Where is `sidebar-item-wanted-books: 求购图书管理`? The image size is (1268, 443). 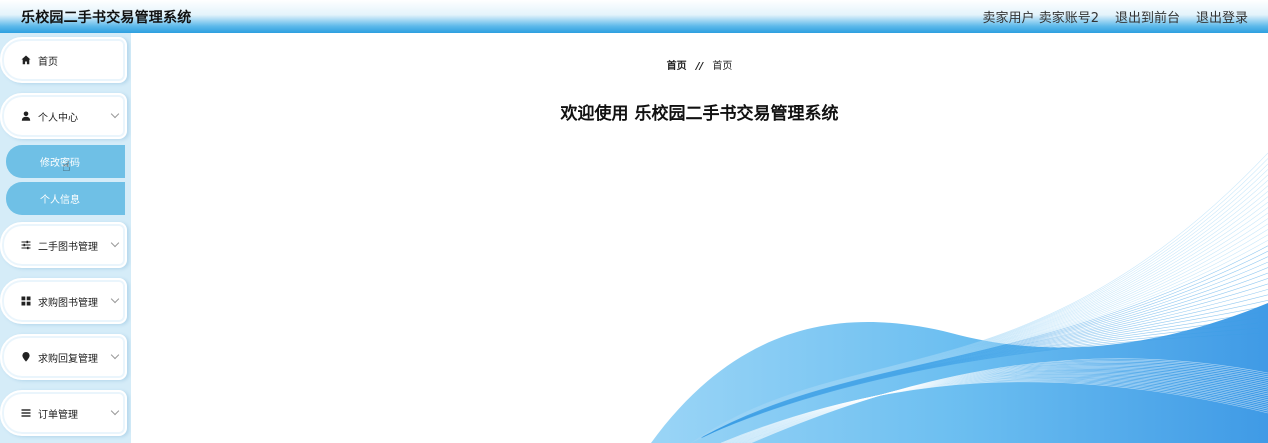 sidebar-item-wanted-books: 求购图书管理 is located at coordinates (63, 301).